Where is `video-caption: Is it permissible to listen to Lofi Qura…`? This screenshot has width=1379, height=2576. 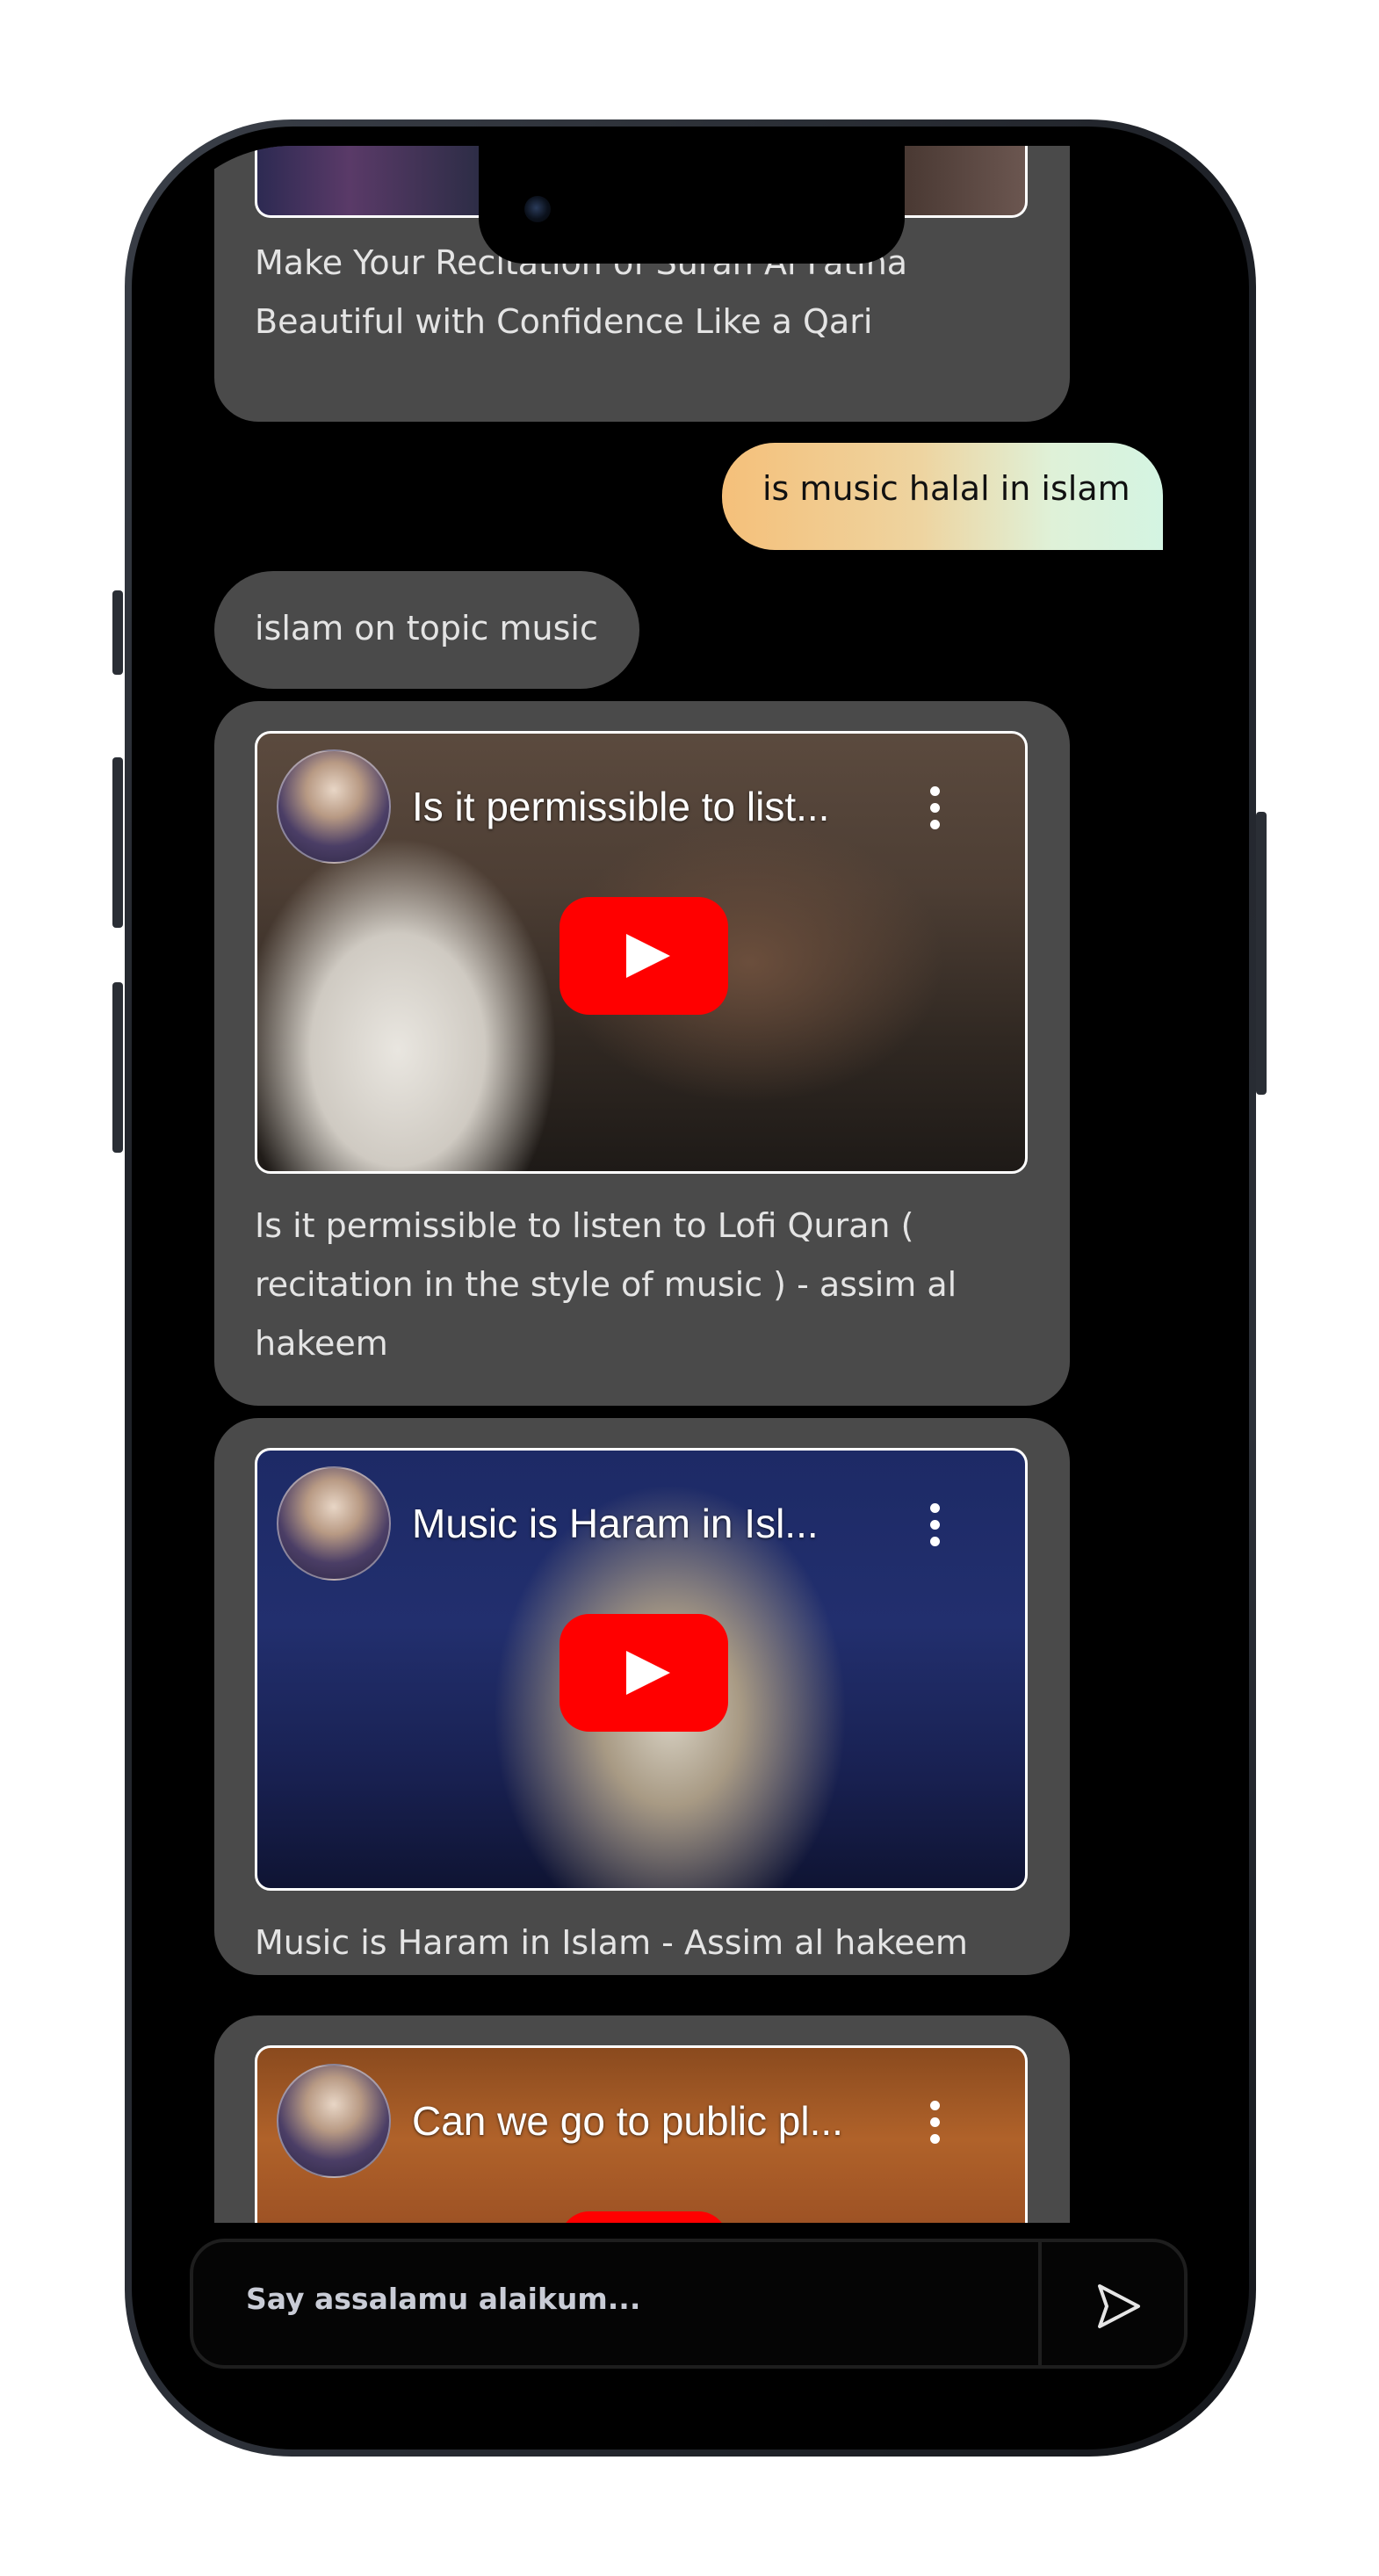 video-caption: Is it permissible to listen to Lofi Qura… is located at coordinates (606, 1284).